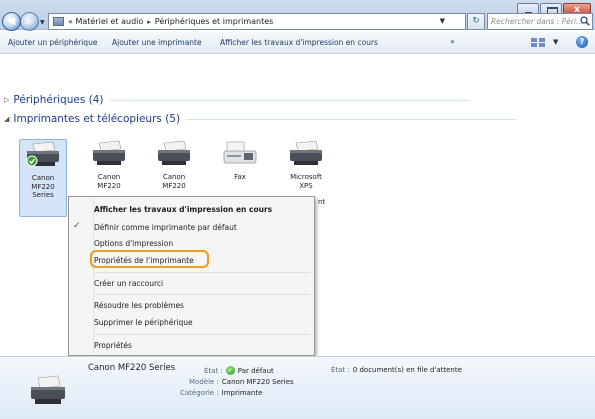 Image resolution: width=595 pixels, height=419 pixels. What do you see at coordinates (97, 119) in the screenshot?
I see `group-printers-label: Imprimantes et télécopieurs (5)` at bounding box center [97, 119].